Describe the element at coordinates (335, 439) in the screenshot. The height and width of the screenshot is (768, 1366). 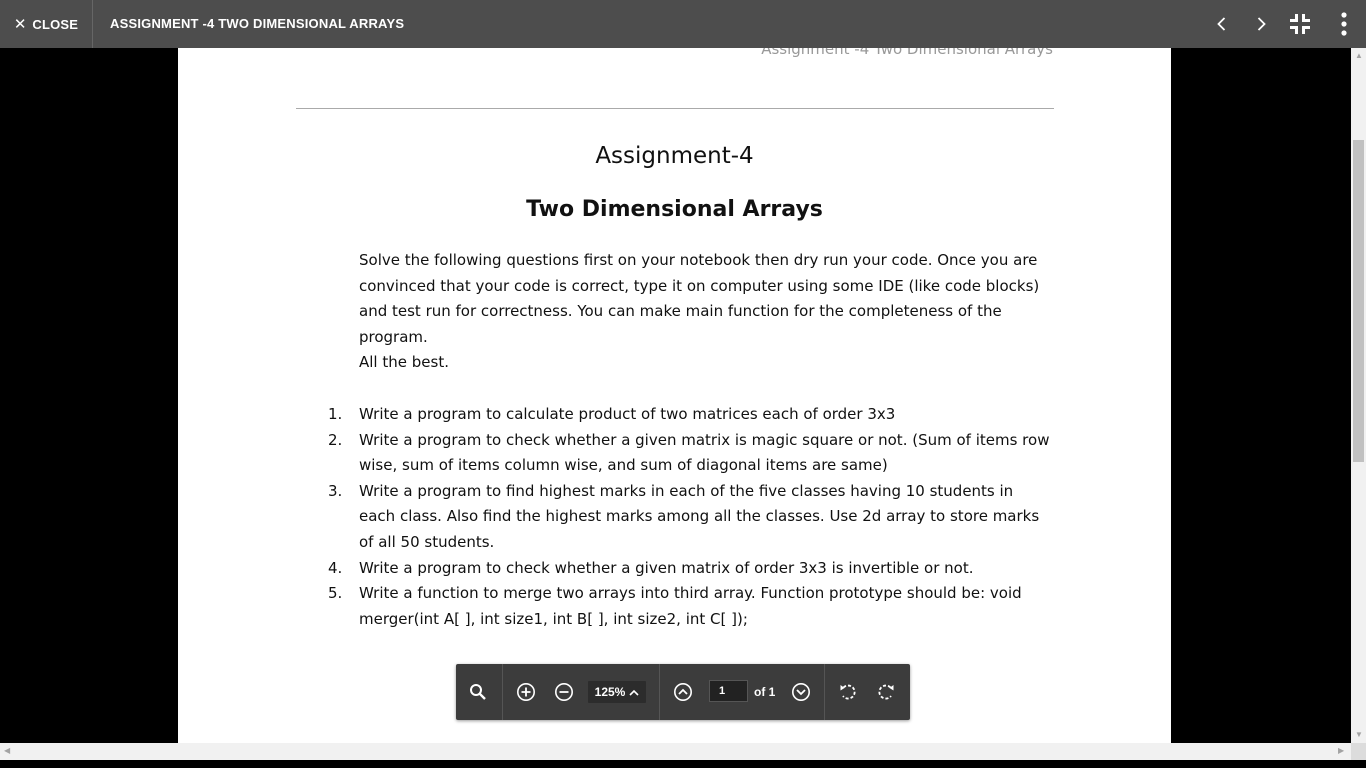
I see `question-number: 2.` at that location.